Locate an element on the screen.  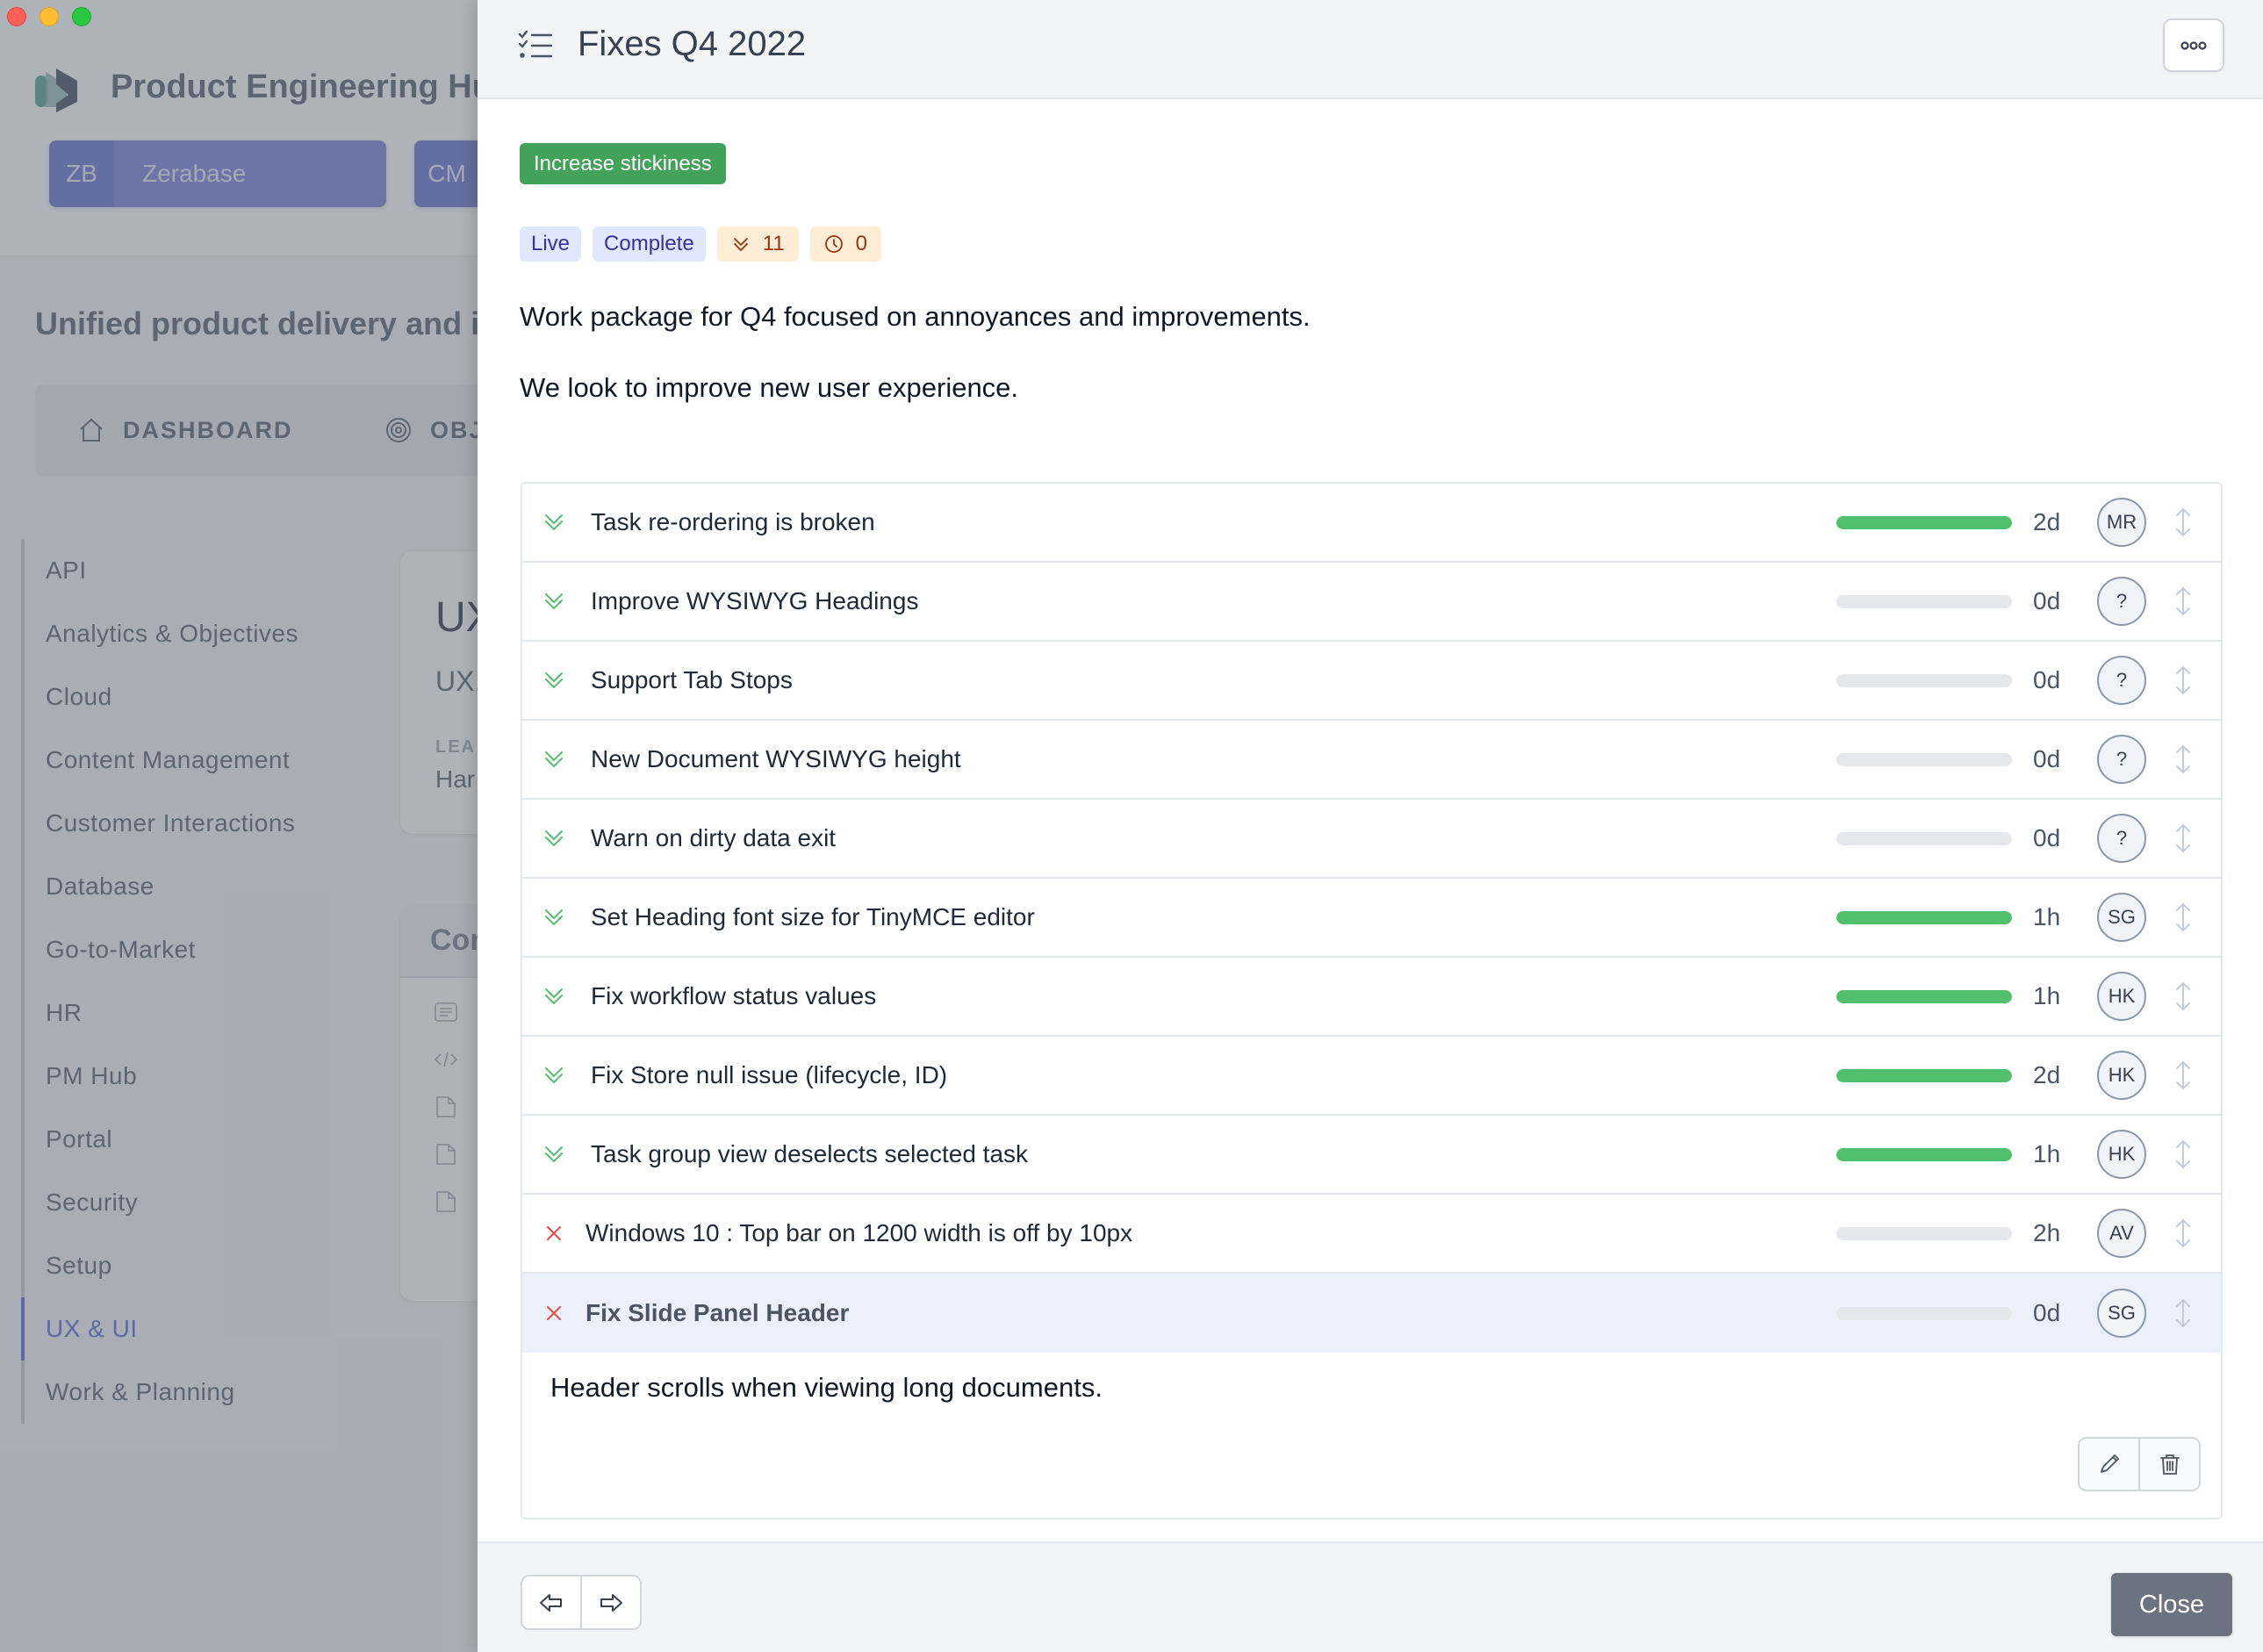
task-row: Support Tab Stops 0d? is located at coordinates (1371, 682).